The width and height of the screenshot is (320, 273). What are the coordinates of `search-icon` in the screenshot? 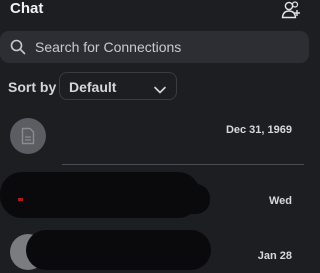 It's located at (18, 47).